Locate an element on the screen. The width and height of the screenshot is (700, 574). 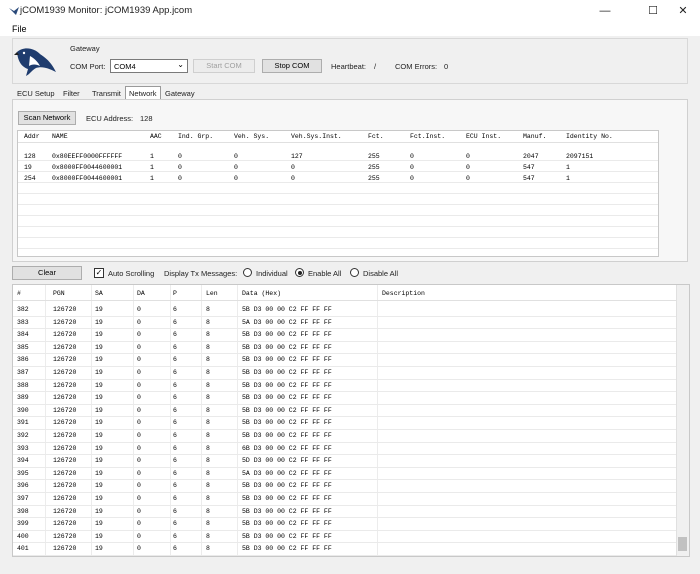
log-row: 392 126720 19 0 6 8 5B D3 00 00 C2 FF FF FF is located at coordinates (351, 436).